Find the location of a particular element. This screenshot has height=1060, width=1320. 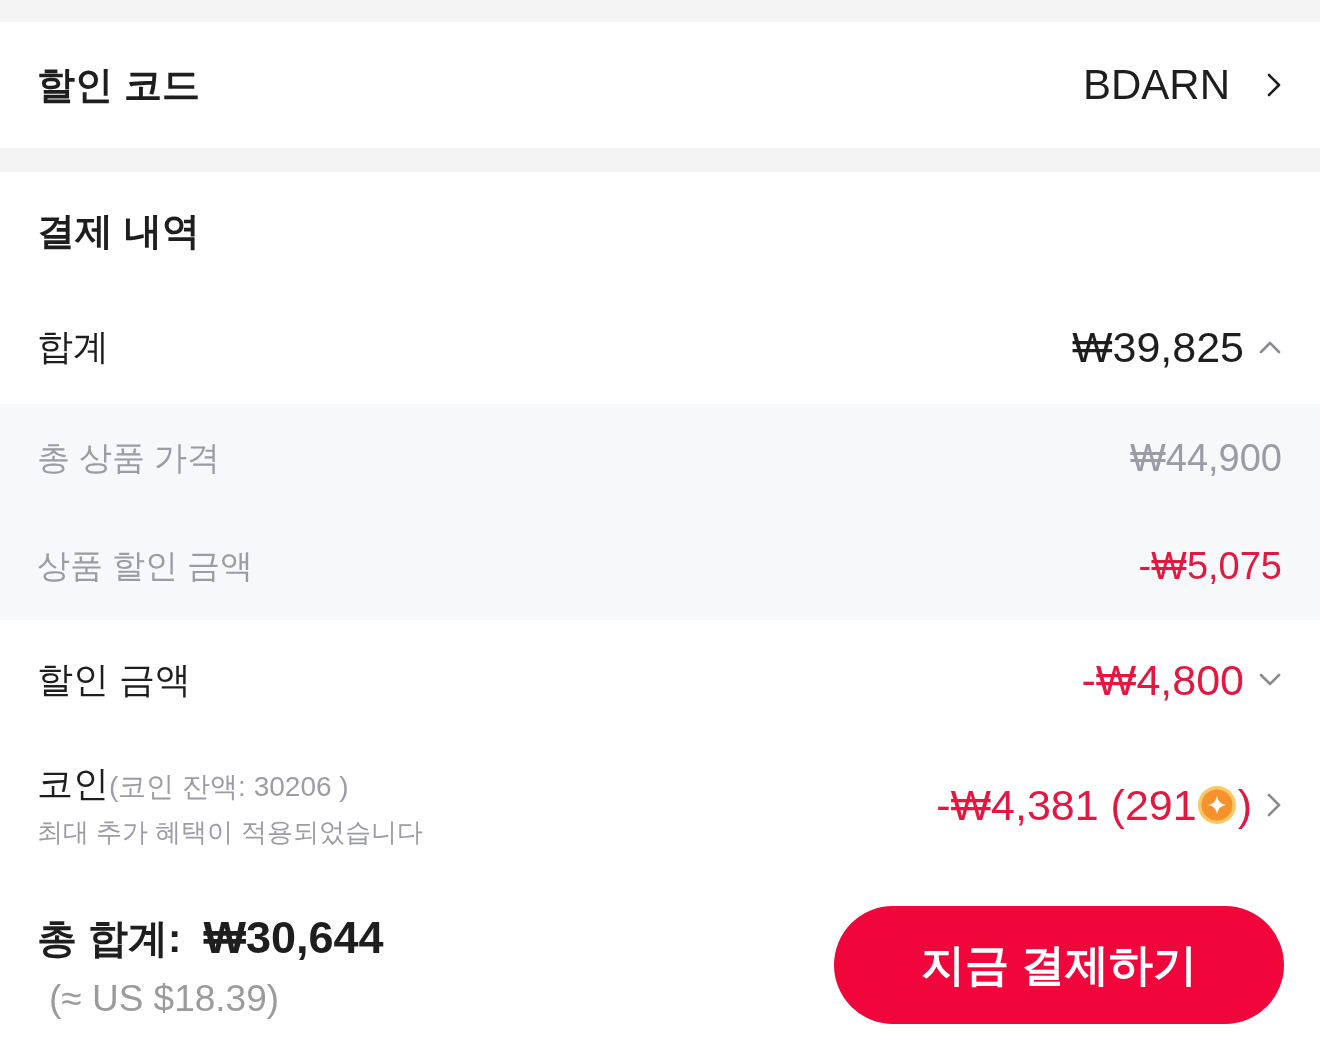

row-amount: -₩4,800 is located at coordinates (1162, 680).